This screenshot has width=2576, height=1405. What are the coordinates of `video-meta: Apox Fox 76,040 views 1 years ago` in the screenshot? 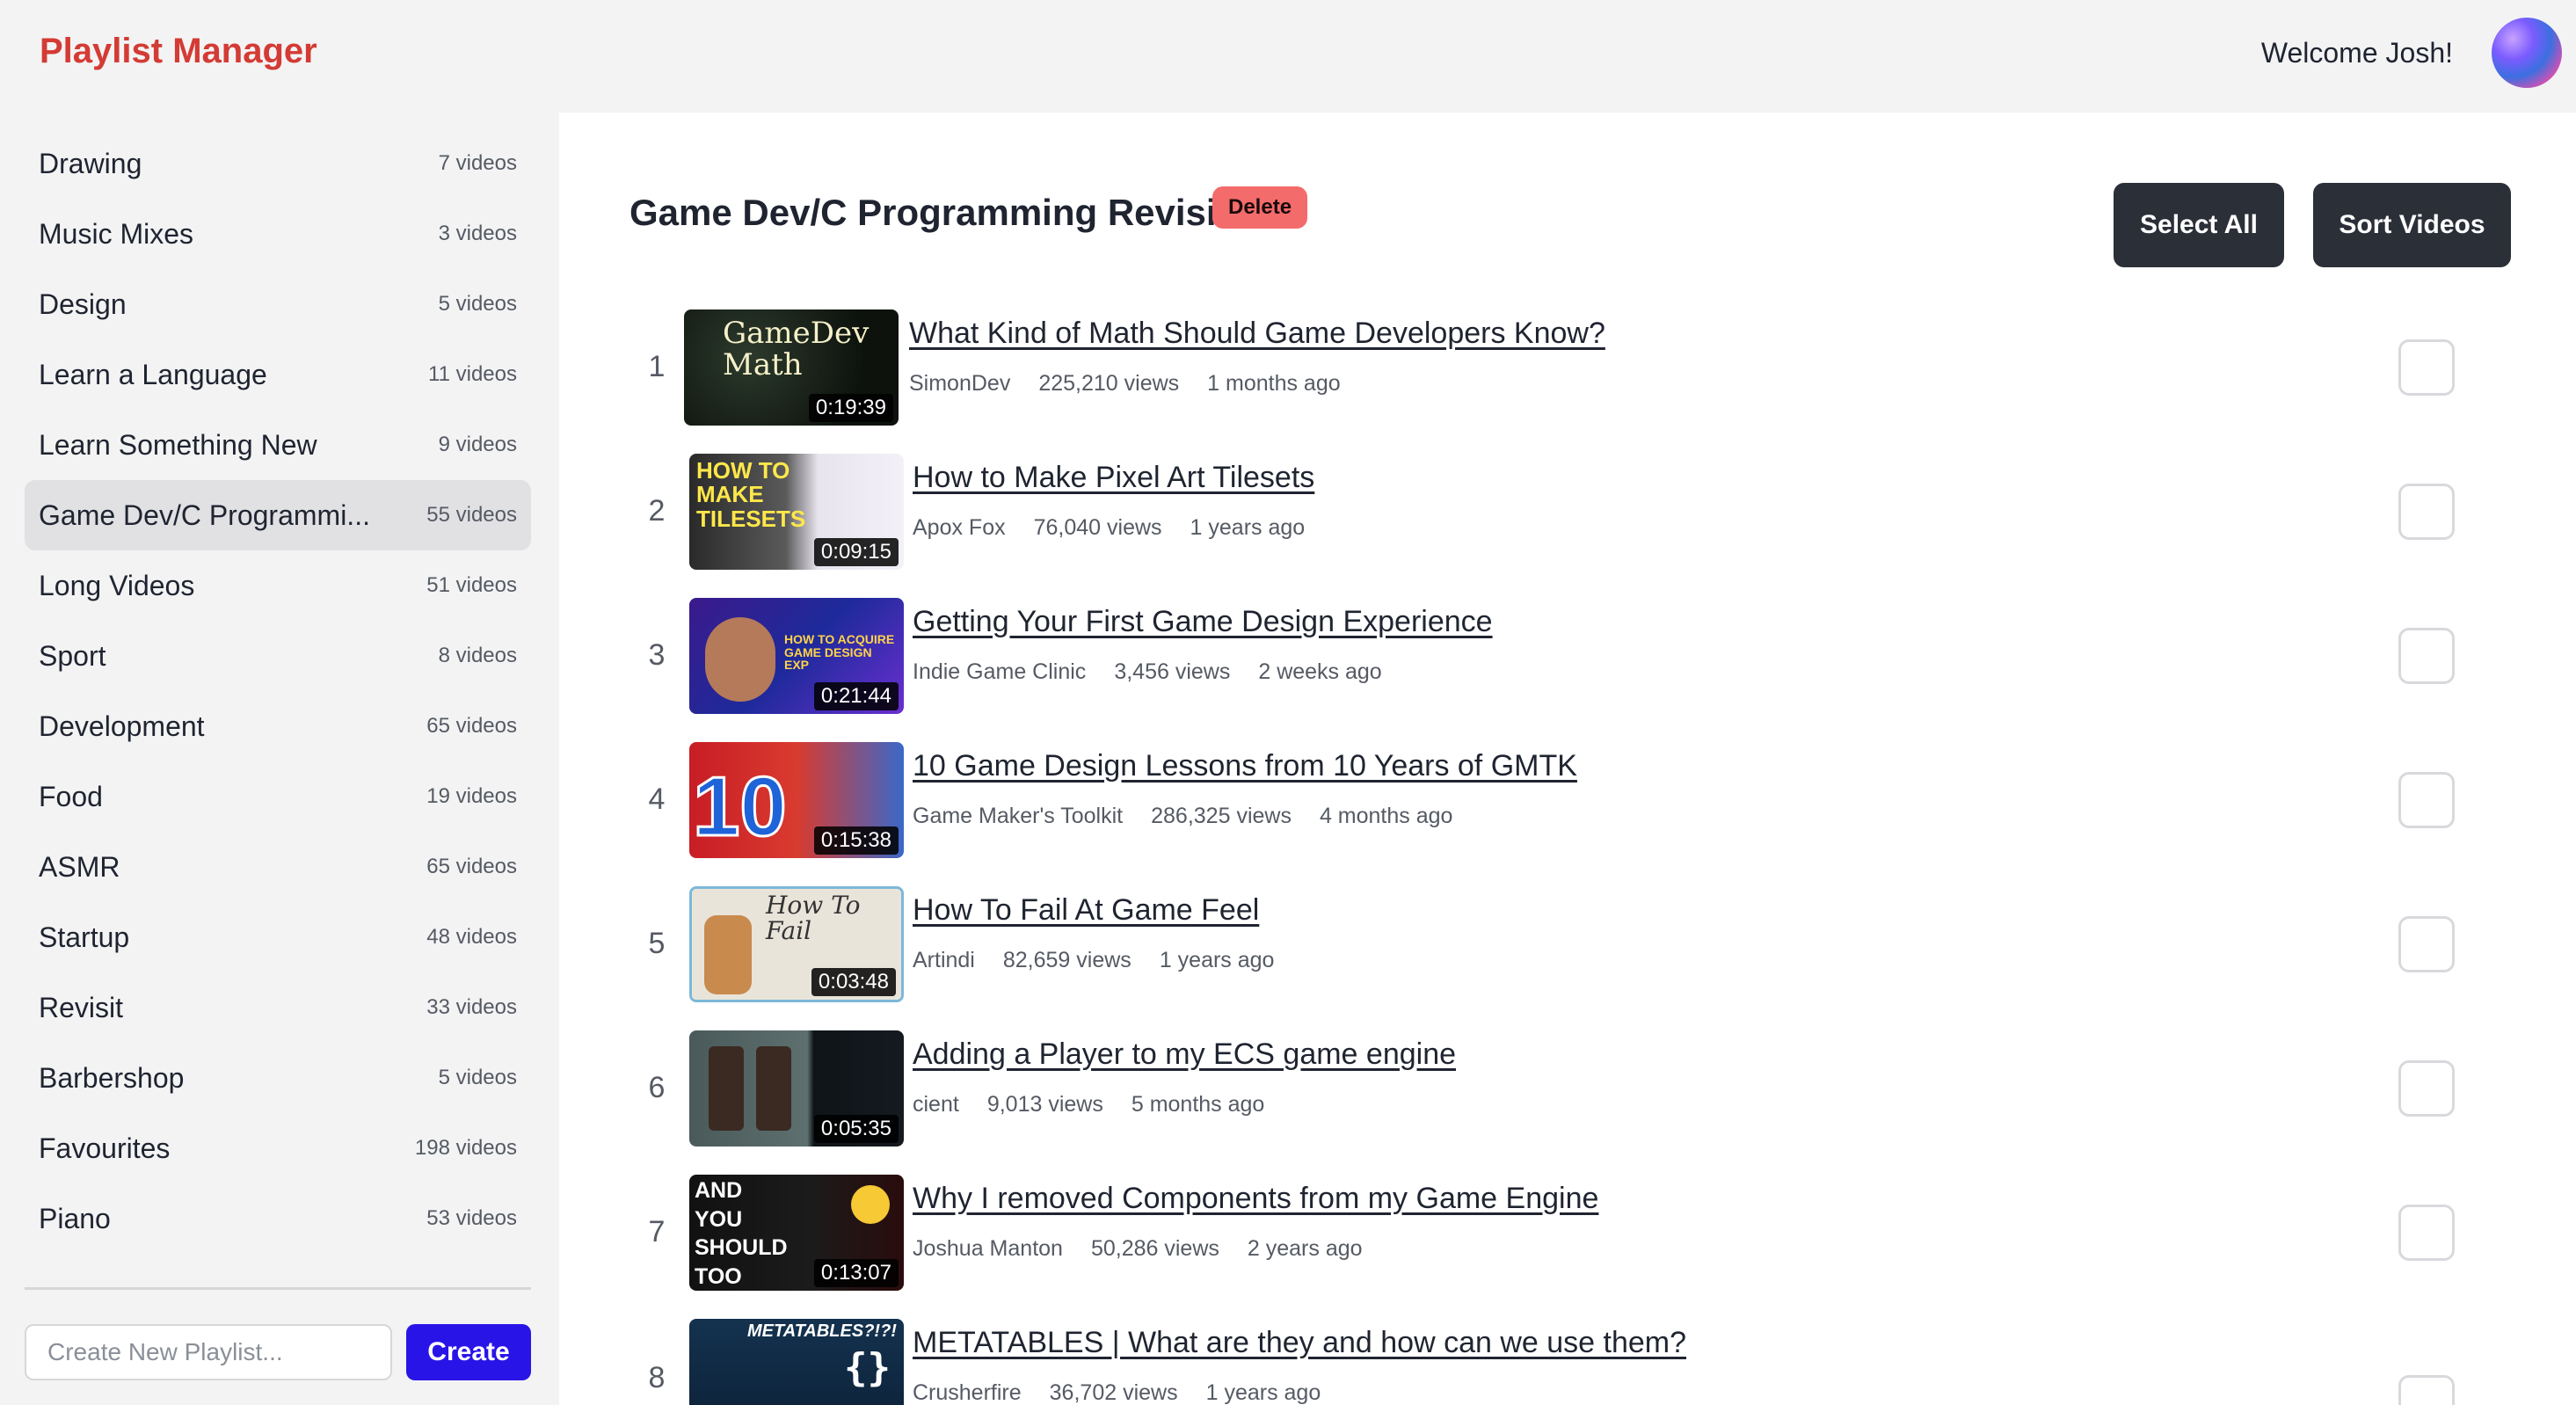 It's located at (1109, 528).